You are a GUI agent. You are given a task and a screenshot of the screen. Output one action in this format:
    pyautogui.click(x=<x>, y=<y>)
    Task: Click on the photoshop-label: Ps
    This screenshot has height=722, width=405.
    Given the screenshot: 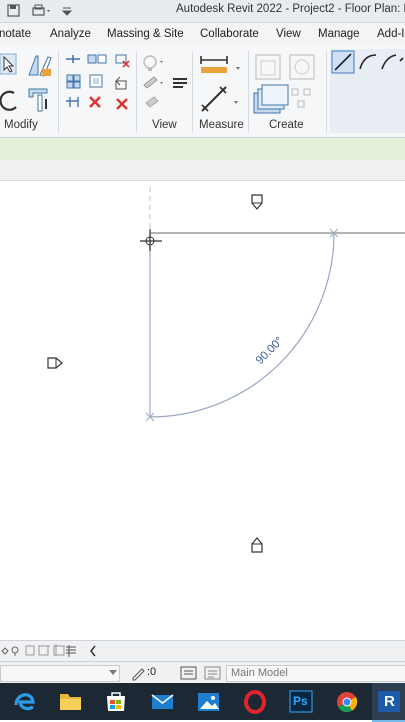 What is the action you would take?
    pyautogui.click(x=300, y=701)
    